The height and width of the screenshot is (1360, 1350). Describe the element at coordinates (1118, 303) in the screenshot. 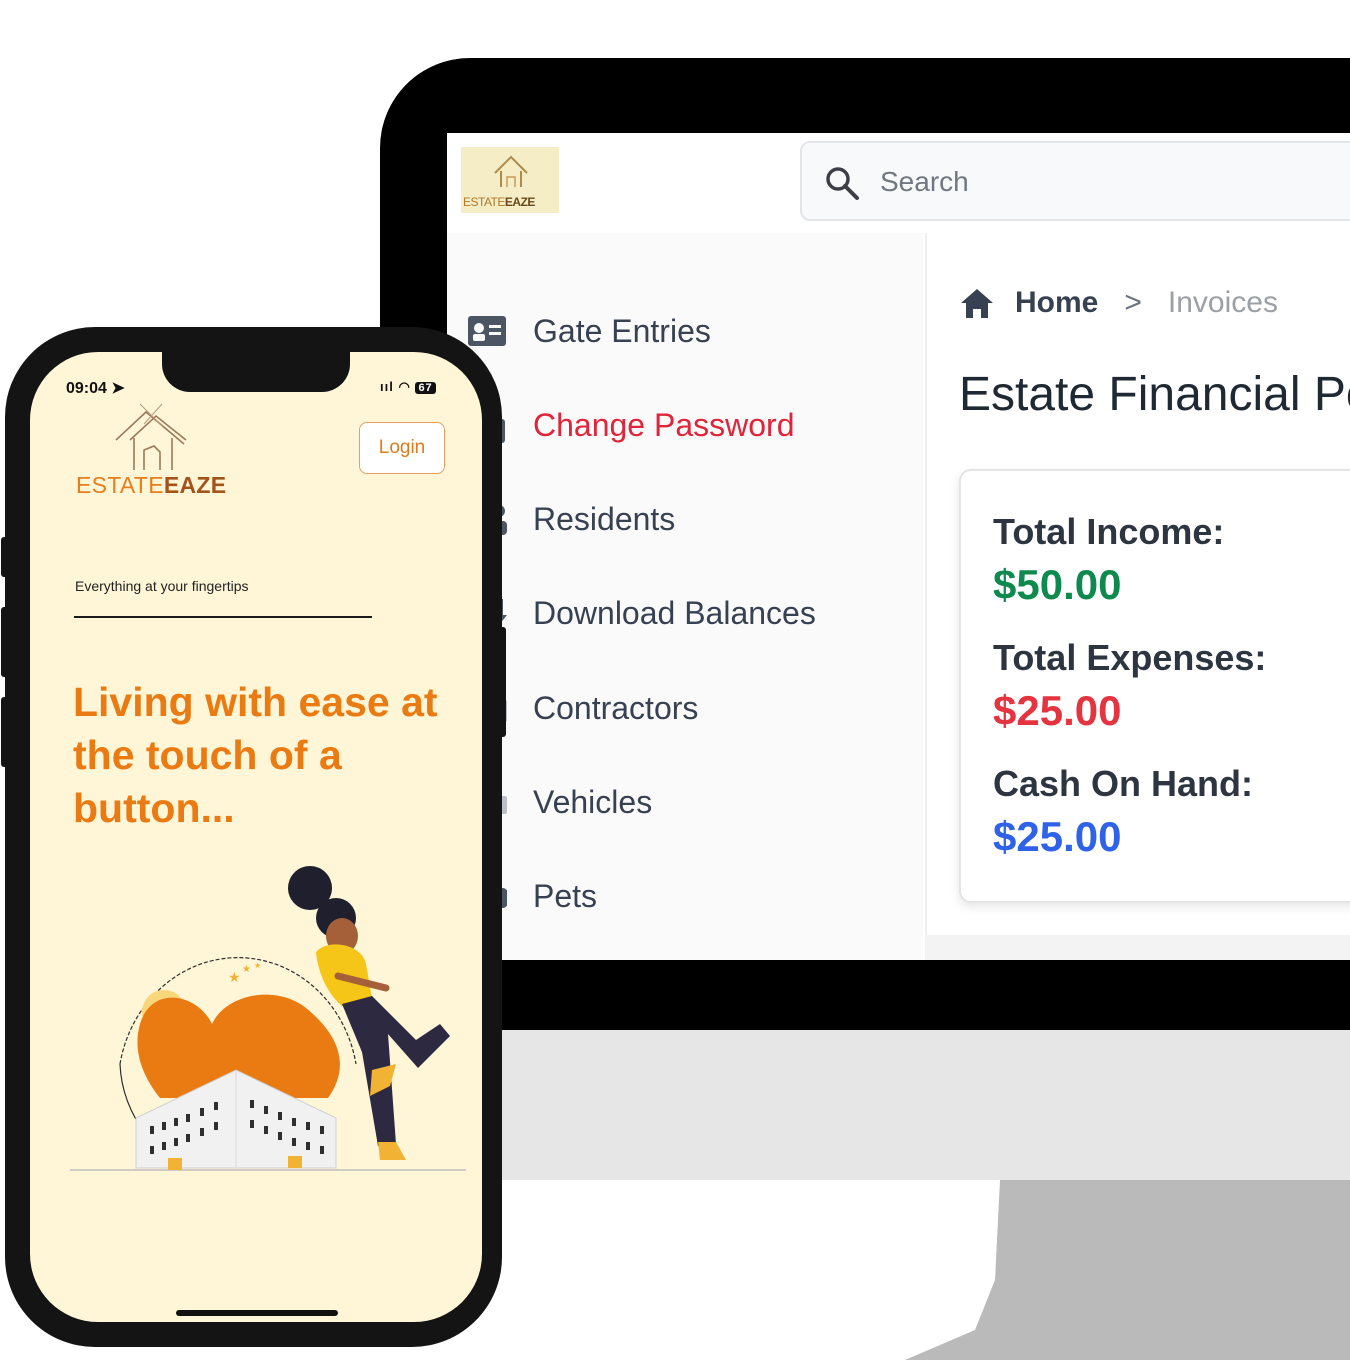

I see `breadcrumb: Home > Invoices` at that location.